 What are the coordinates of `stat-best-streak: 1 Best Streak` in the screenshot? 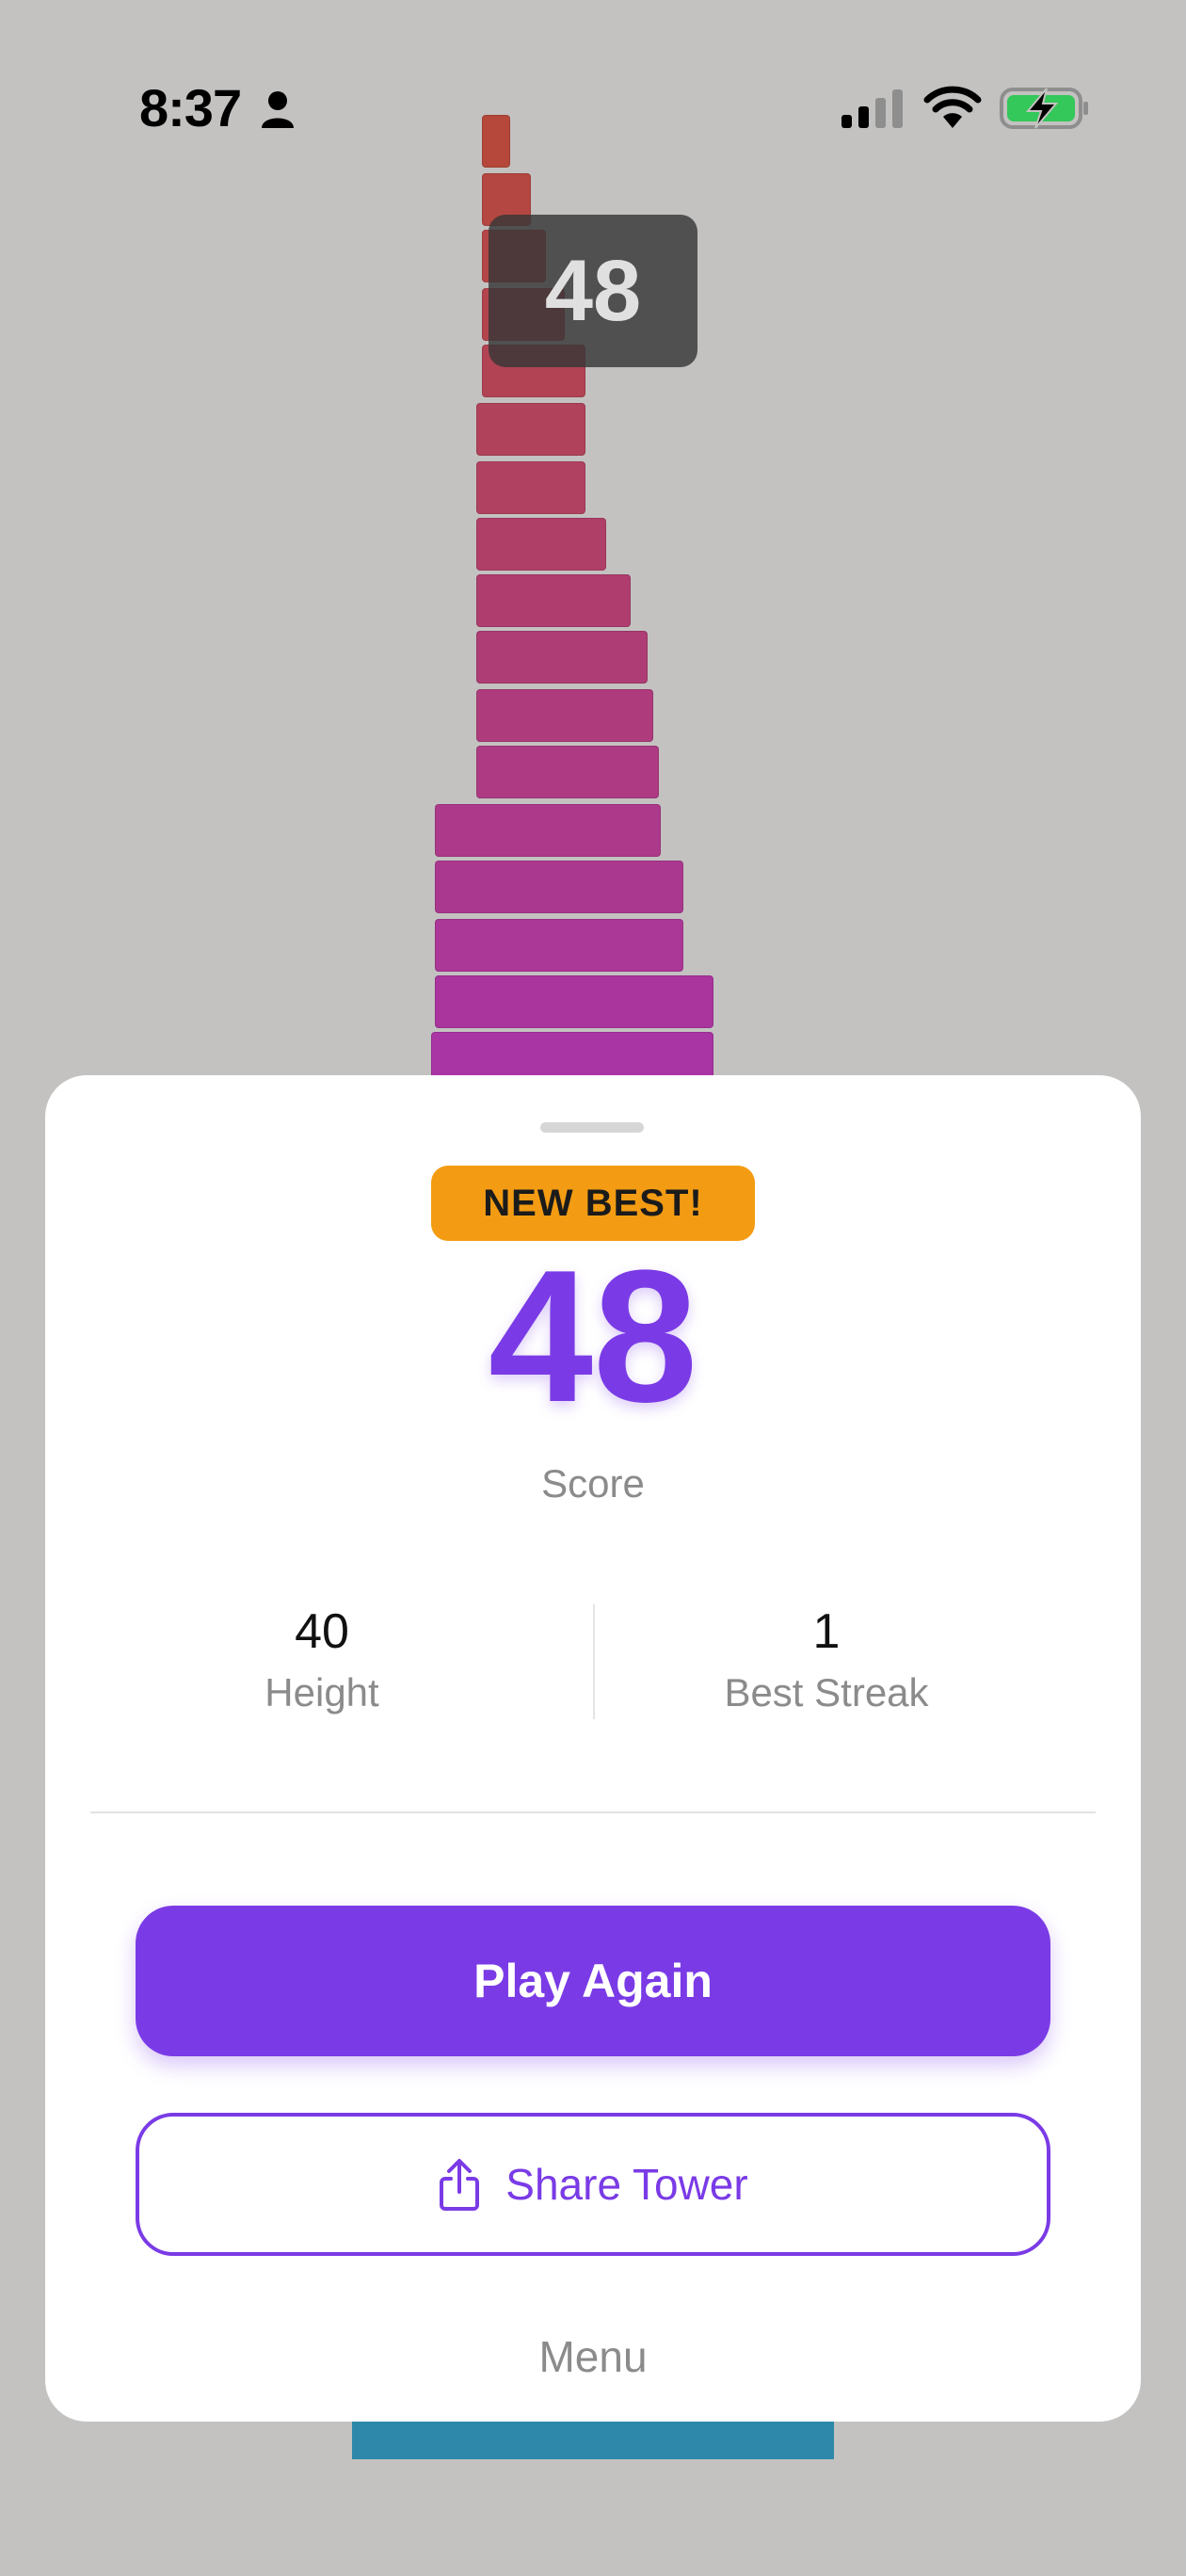 It's located at (826, 1658).